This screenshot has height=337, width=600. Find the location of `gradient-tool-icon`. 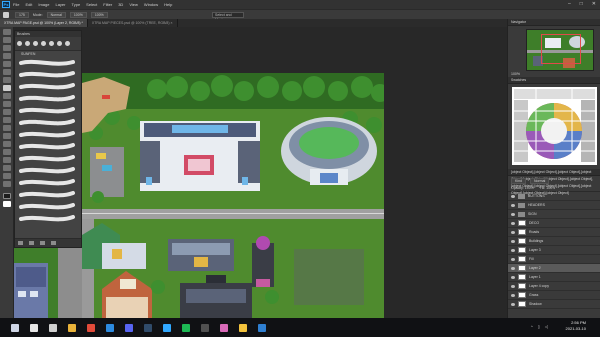

gradient-tool-icon is located at coordinates (7, 120).